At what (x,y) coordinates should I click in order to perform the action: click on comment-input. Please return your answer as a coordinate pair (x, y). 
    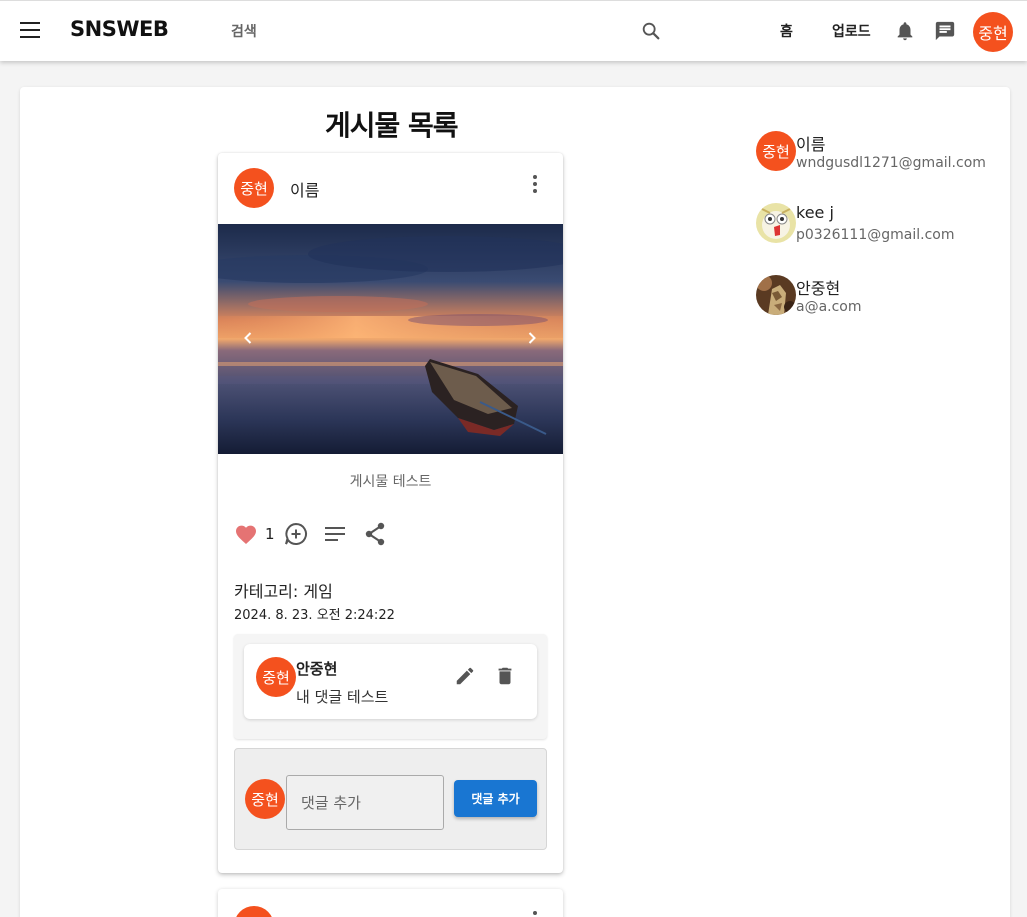
    Looking at the image, I should click on (365, 802).